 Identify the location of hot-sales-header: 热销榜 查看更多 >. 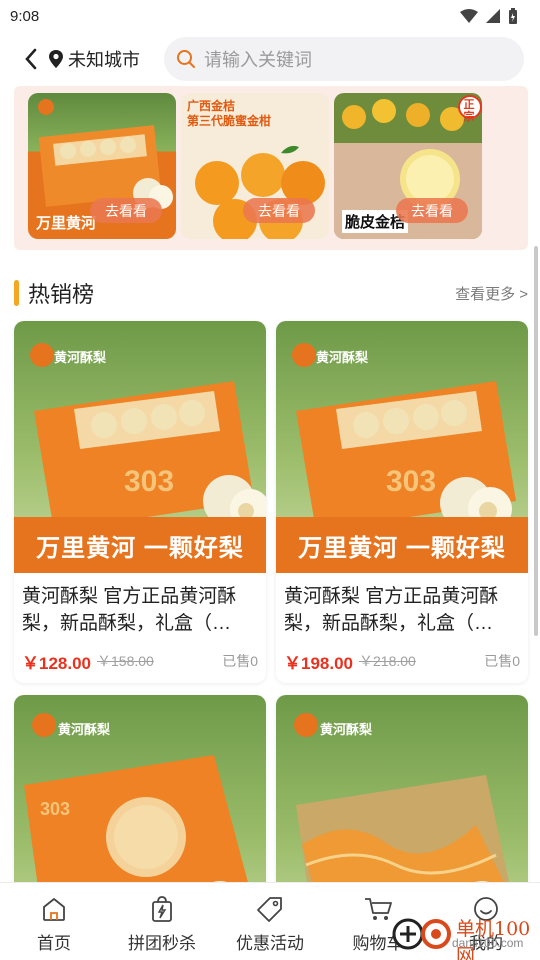
(271, 293).